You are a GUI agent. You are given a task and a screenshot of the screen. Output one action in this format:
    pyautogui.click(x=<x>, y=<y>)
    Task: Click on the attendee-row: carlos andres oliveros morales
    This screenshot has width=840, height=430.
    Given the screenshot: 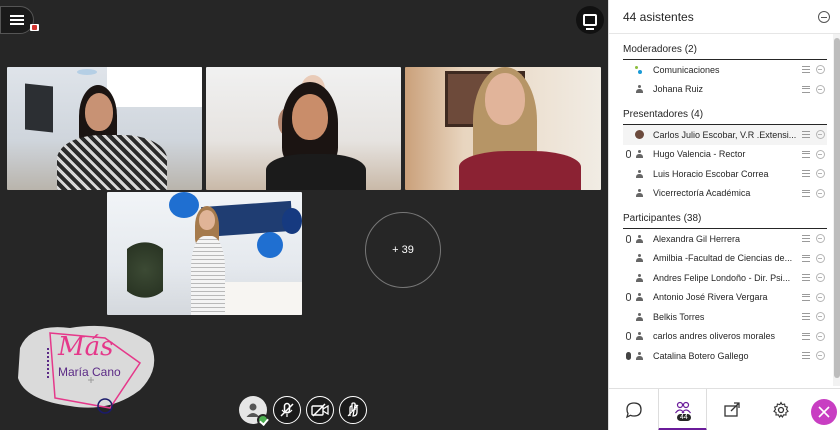 What is the action you would take?
    pyautogui.click(x=725, y=337)
    